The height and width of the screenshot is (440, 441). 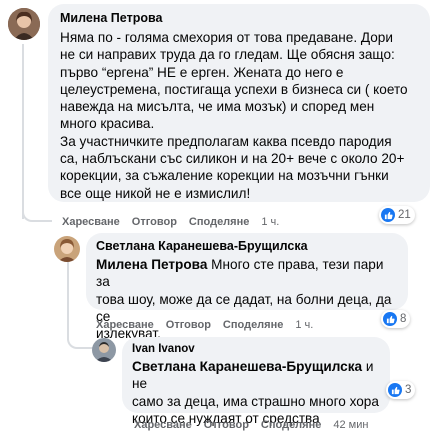 I want to click on reaction-number: 3, so click(x=408, y=390).